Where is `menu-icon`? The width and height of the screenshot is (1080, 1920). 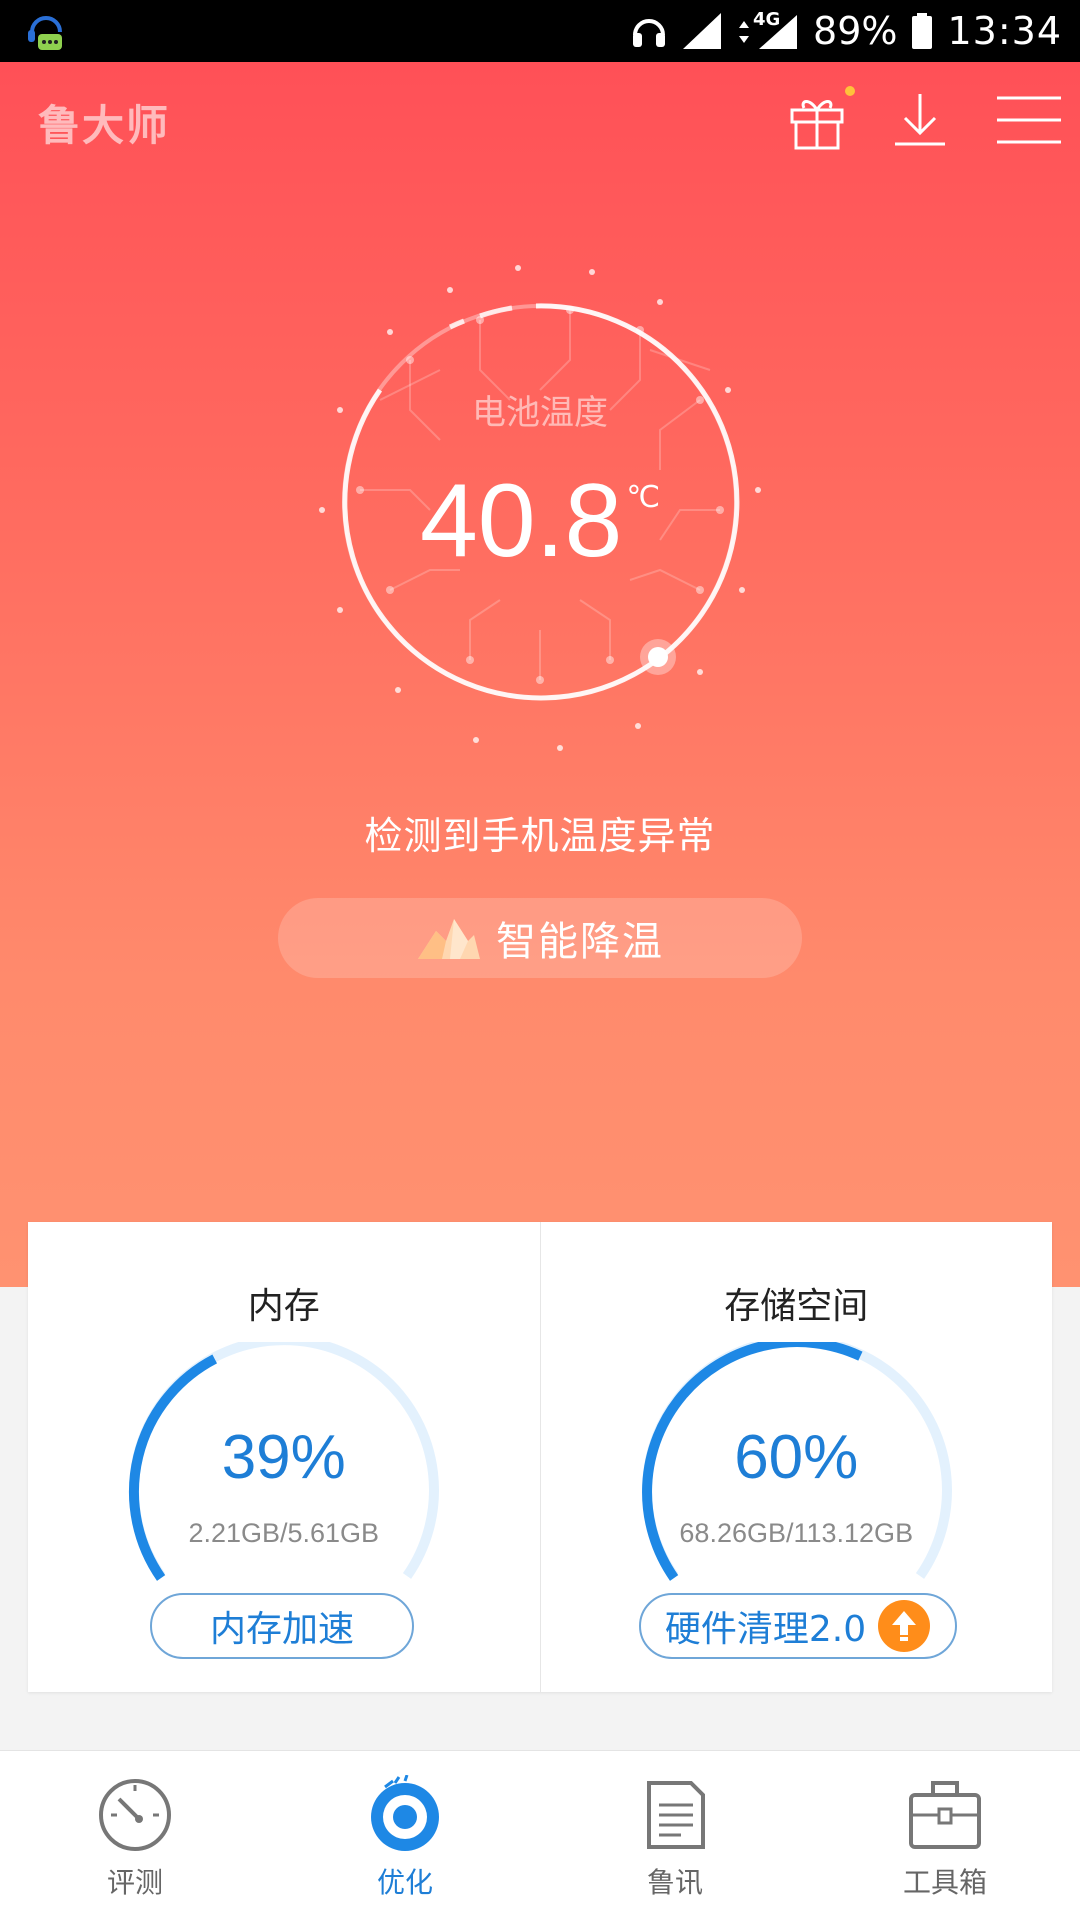
menu-icon is located at coordinates (1029, 119).